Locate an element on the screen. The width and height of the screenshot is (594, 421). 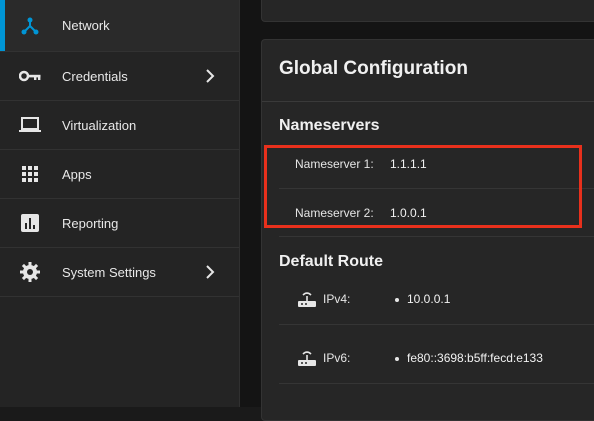
nameserver-1-value: 1.1.1.1 is located at coordinates (408, 164).